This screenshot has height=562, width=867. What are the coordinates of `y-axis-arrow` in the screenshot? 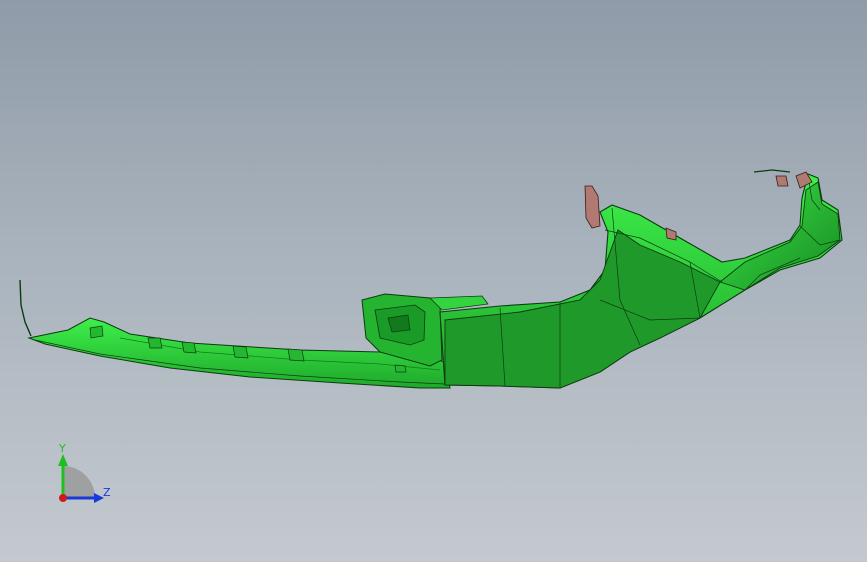 It's located at (63, 460).